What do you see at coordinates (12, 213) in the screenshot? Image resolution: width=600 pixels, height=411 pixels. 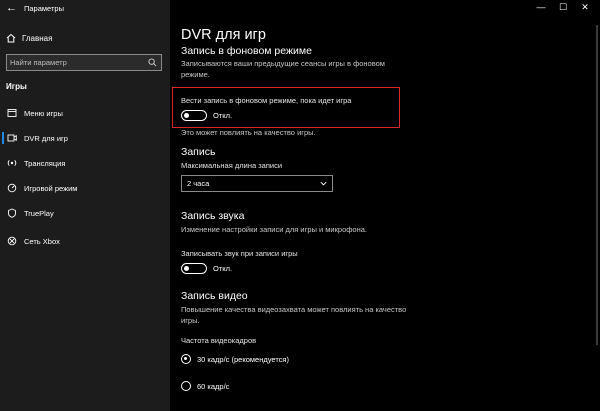 I see `trueplay-icon` at bounding box center [12, 213].